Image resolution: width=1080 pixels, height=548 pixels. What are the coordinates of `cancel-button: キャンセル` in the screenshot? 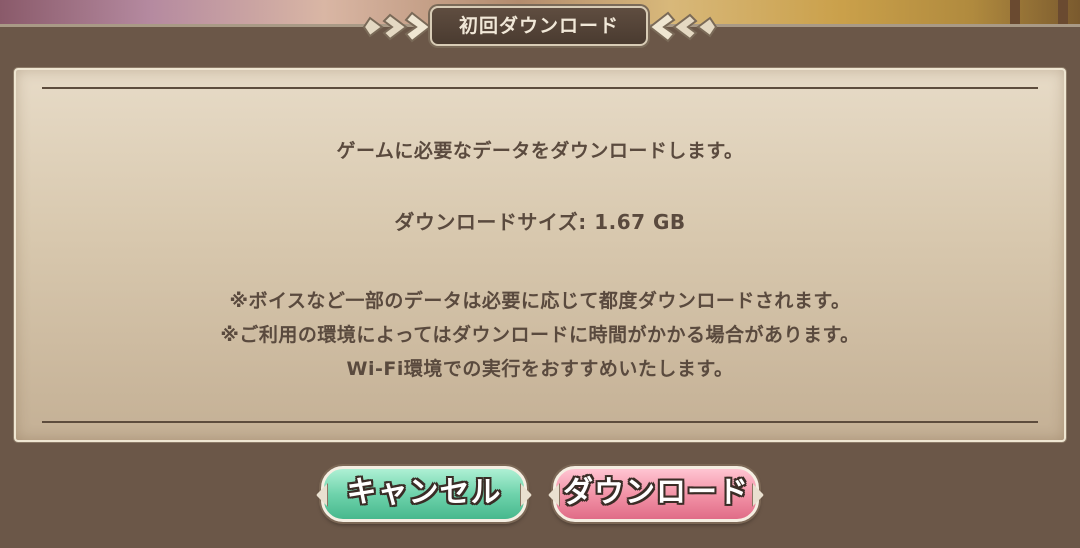 It's located at (424, 494).